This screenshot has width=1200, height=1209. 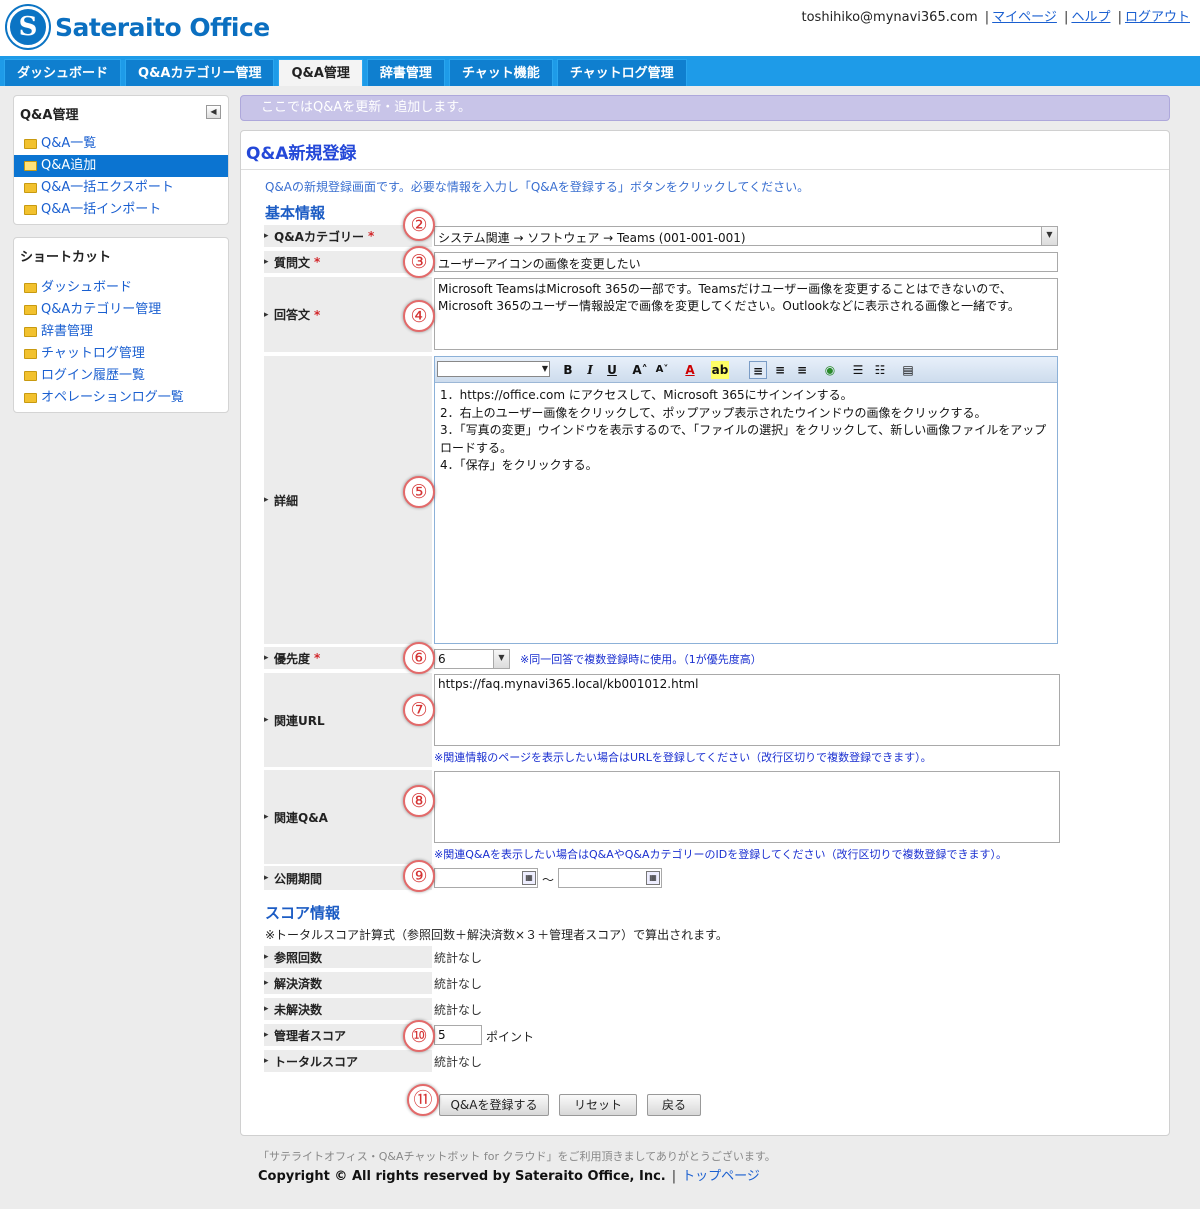 I want to click on admin-score-unit: ポイント, so click(x=510, y=1037).